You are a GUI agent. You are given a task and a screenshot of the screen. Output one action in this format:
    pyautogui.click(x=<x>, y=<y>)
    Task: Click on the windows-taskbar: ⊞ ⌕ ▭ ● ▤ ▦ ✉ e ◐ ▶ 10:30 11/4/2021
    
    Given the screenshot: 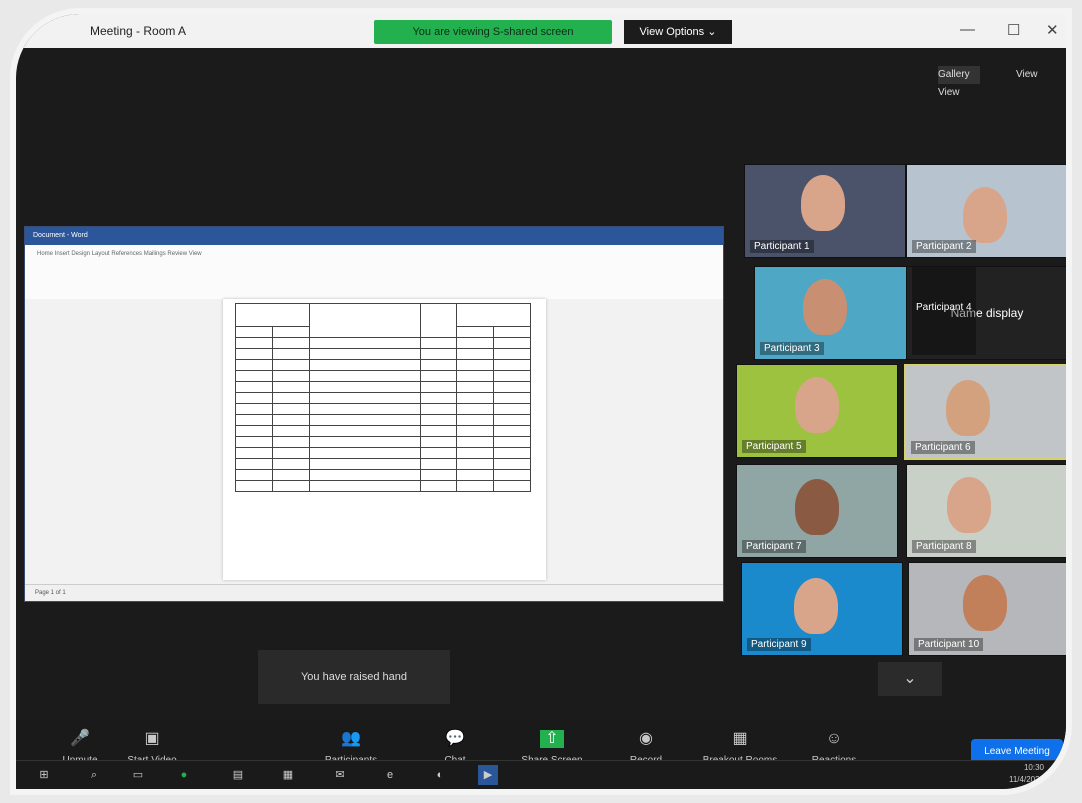 What is the action you would take?
    pyautogui.click(x=541, y=774)
    